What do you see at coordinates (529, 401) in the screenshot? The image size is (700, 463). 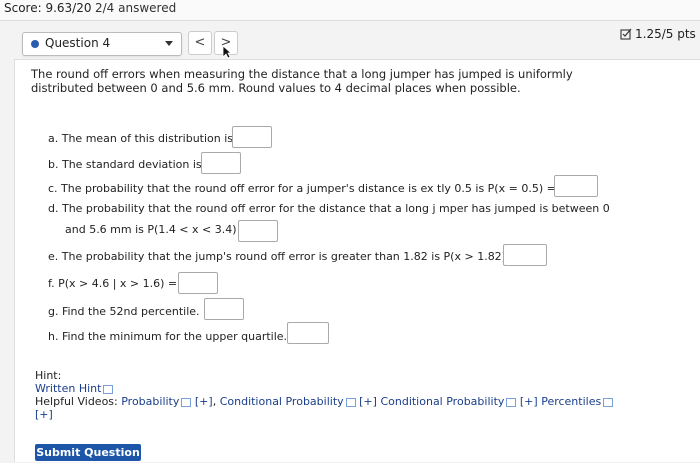 I see `video-conditional-probability-2-expand: [+]` at bounding box center [529, 401].